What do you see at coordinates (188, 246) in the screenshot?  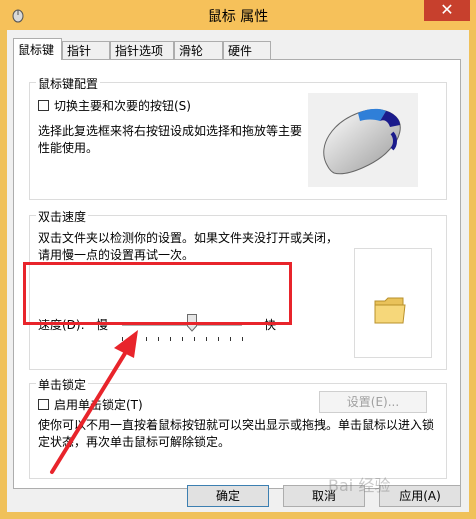 I see `double-click-description: 双击文件夹以检测你的设置。如果文件夹没打开或关闭，请用慢一点的设置再试一次。` at bounding box center [188, 246].